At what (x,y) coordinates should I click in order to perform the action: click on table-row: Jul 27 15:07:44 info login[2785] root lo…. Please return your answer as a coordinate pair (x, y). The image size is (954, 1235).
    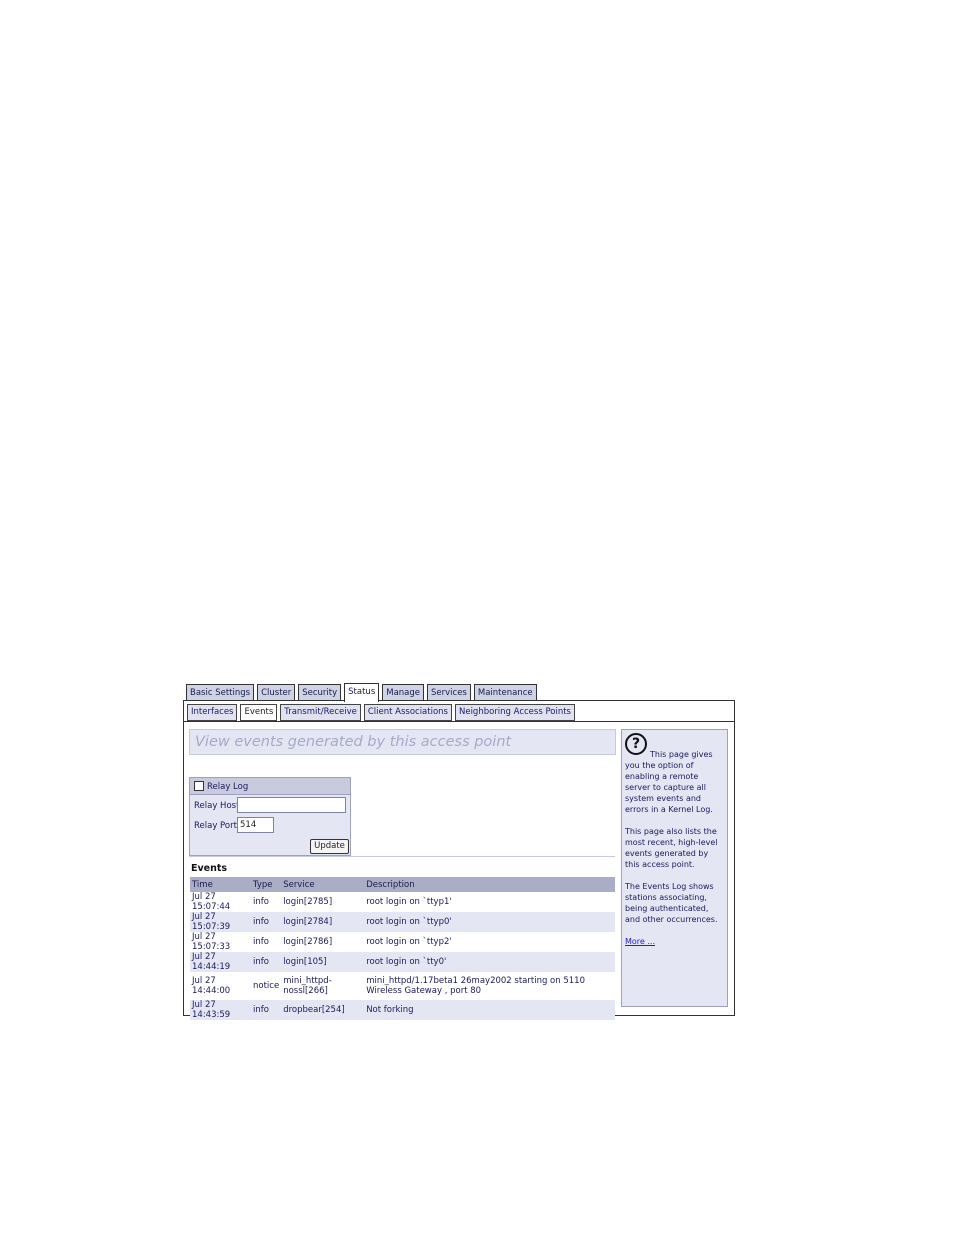
    Looking at the image, I should click on (402, 902).